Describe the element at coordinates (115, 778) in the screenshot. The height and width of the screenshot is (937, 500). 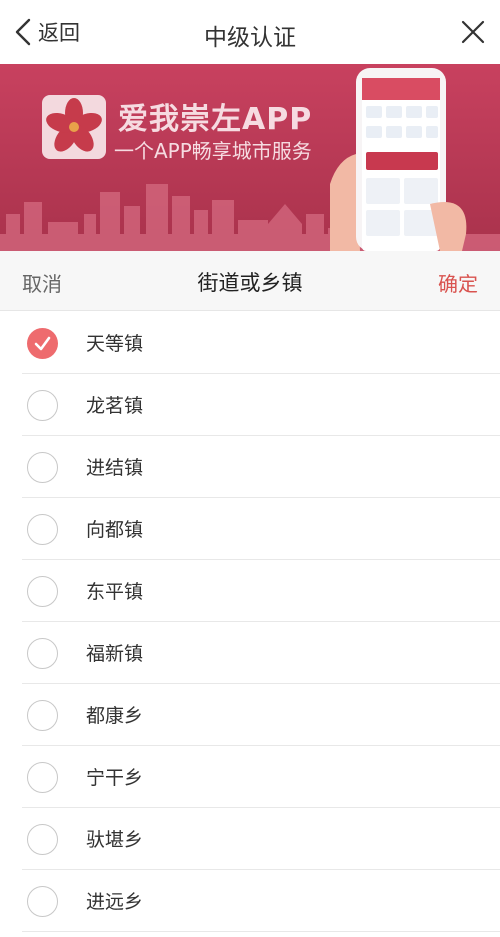
I see `option-label: 宁干乡` at that location.